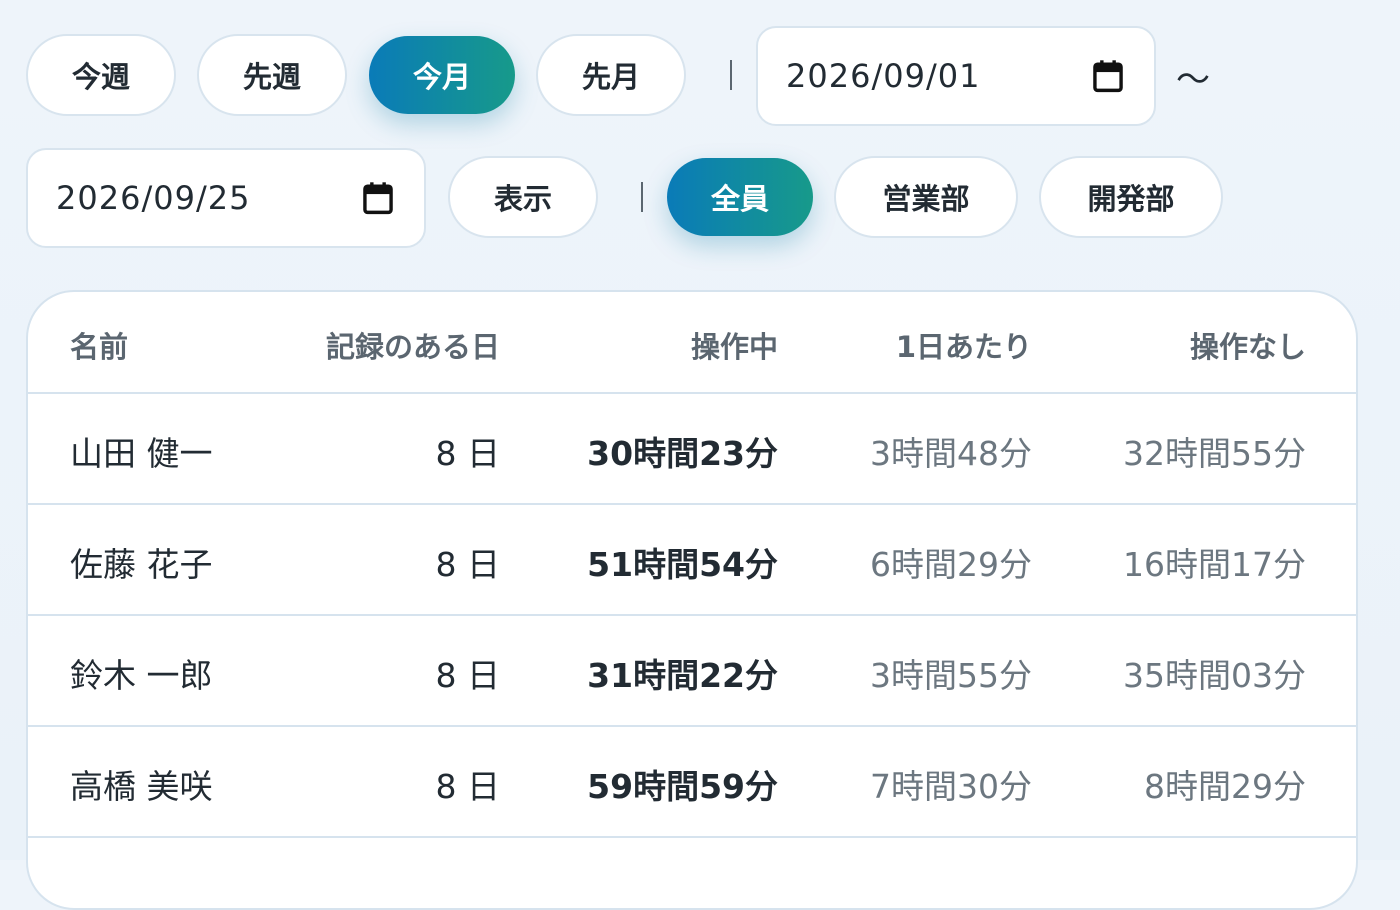 The height and width of the screenshot is (910, 1400). Describe the element at coordinates (1131, 197) in the screenshot. I see `group-dev-button: 開発部` at that location.